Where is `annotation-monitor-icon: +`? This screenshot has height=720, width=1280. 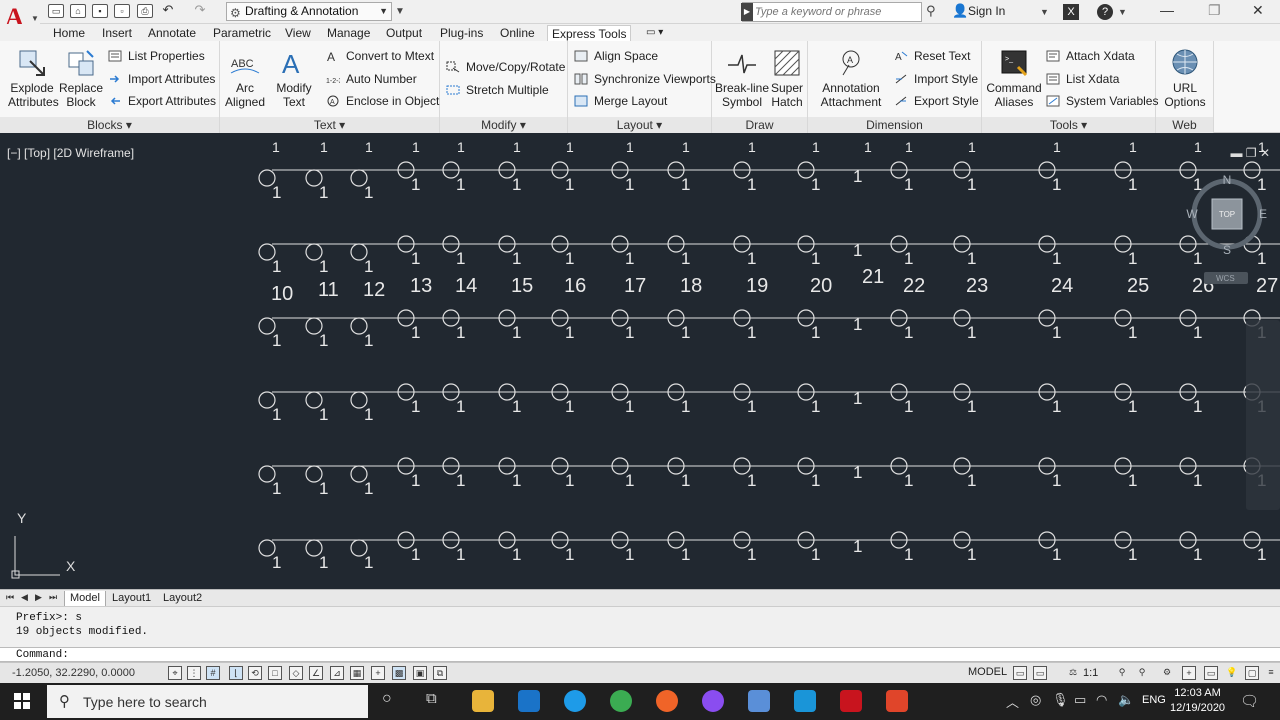
annotation-monitor-icon: + is located at coordinates (1189, 673).